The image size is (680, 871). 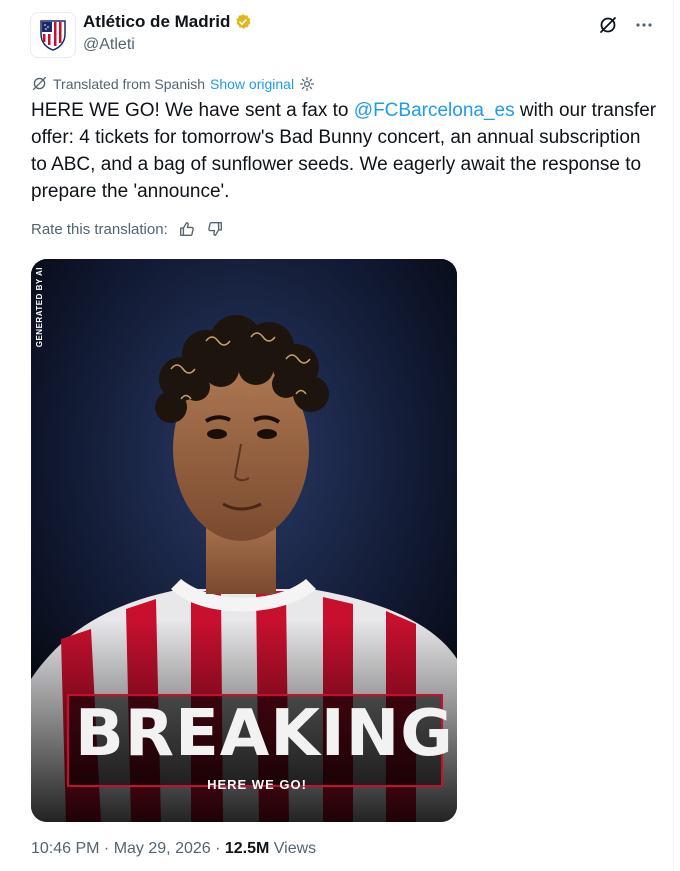 I want to click on tweet-meta: 10:46 PM · May 29, 2026 · 12.5M Views, so click(x=173, y=849).